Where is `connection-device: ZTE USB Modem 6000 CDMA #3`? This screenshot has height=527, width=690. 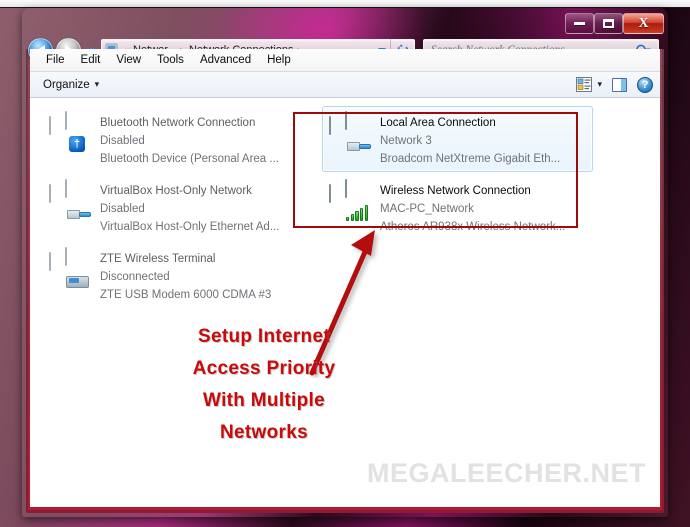 connection-device: ZTE USB Modem 6000 CDMA #3 is located at coordinates (186, 295).